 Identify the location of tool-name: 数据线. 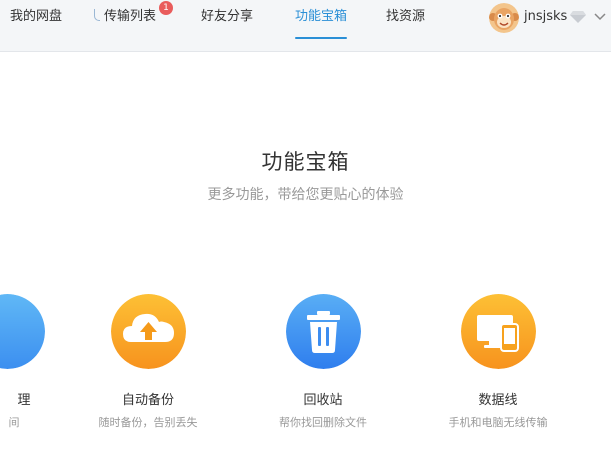
(498, 400).